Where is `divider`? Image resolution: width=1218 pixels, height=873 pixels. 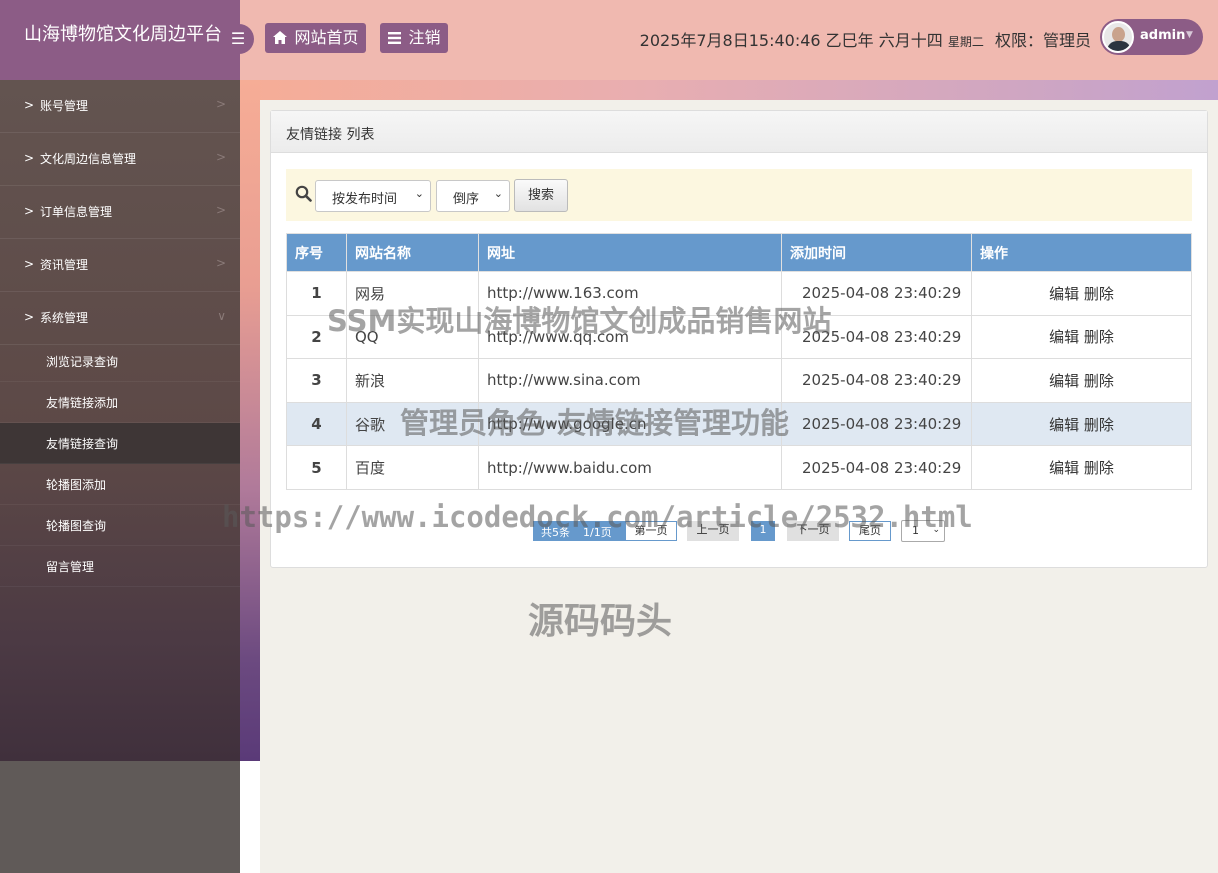 divider is located at coordinates (250, 817).